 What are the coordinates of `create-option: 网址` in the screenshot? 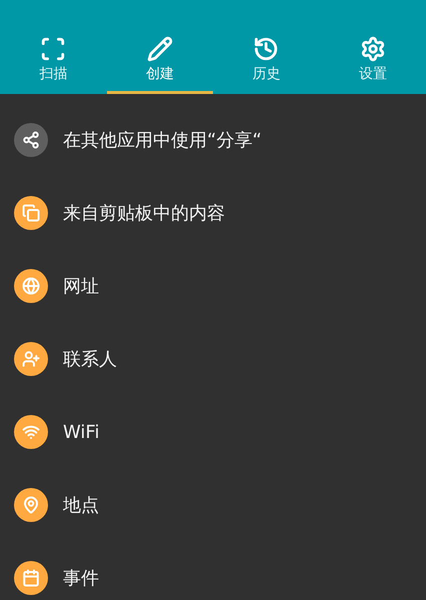 It's located at (213, 286).